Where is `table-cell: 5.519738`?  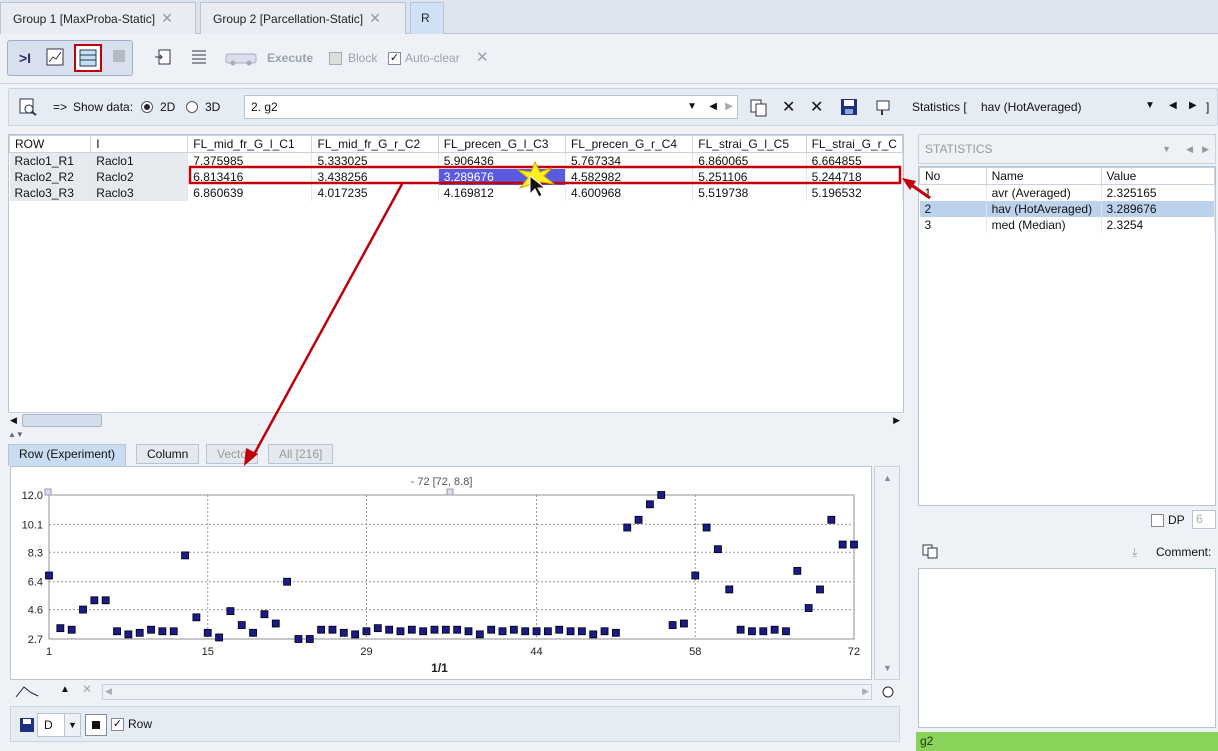
table-cell: 5.519738 is located at coordinates (749, 192).